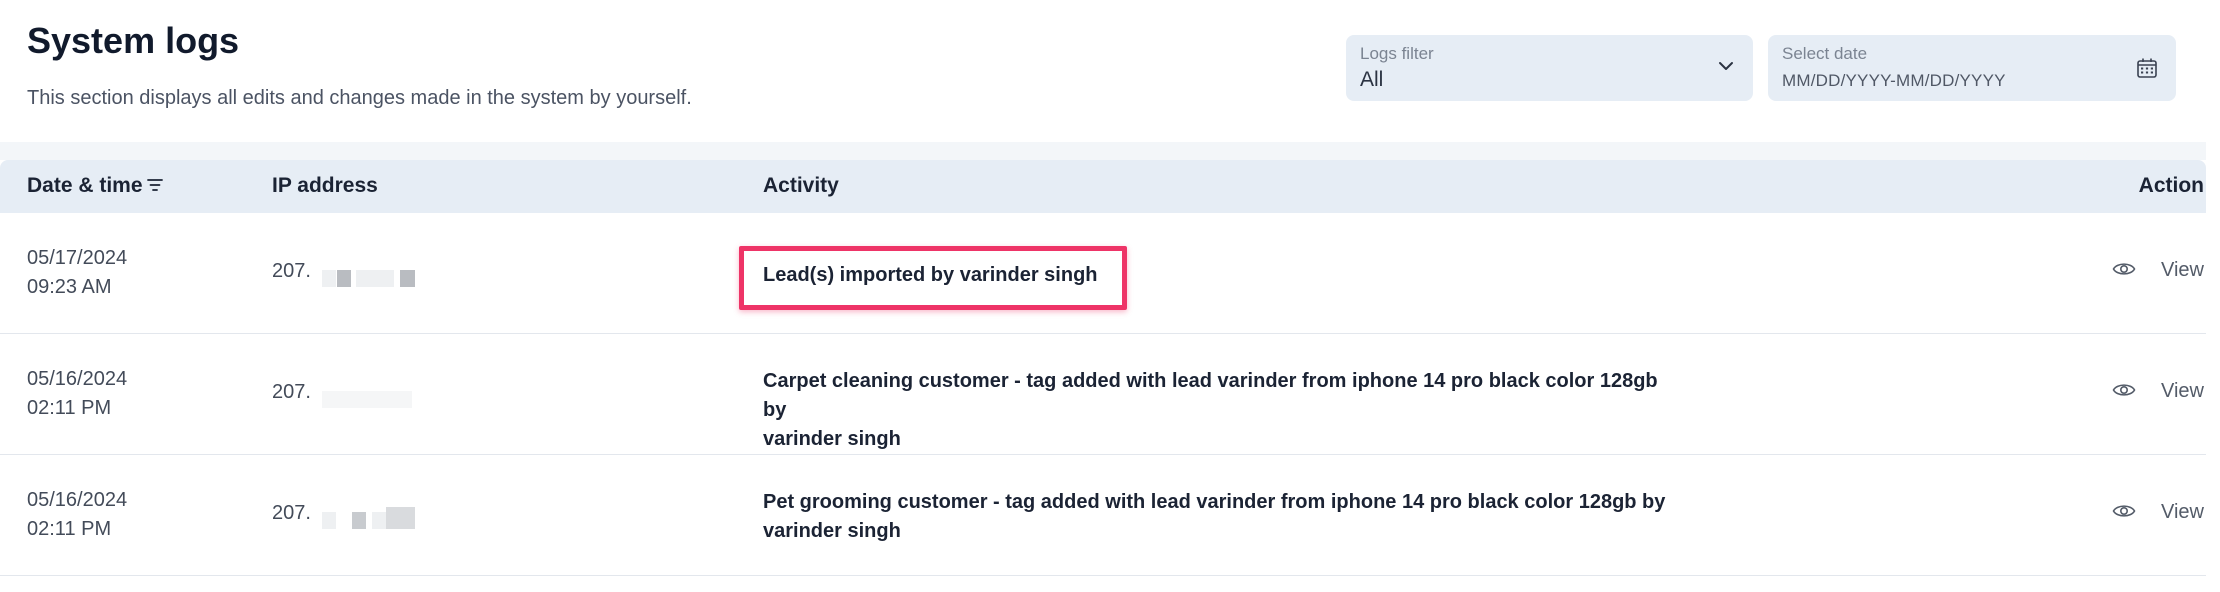  Describe the element at coordinates (1972, 68) in the screenshot. I see `date-range-field: Select date MM/DD/YYYY-MM/DD/YYYY` at that location.